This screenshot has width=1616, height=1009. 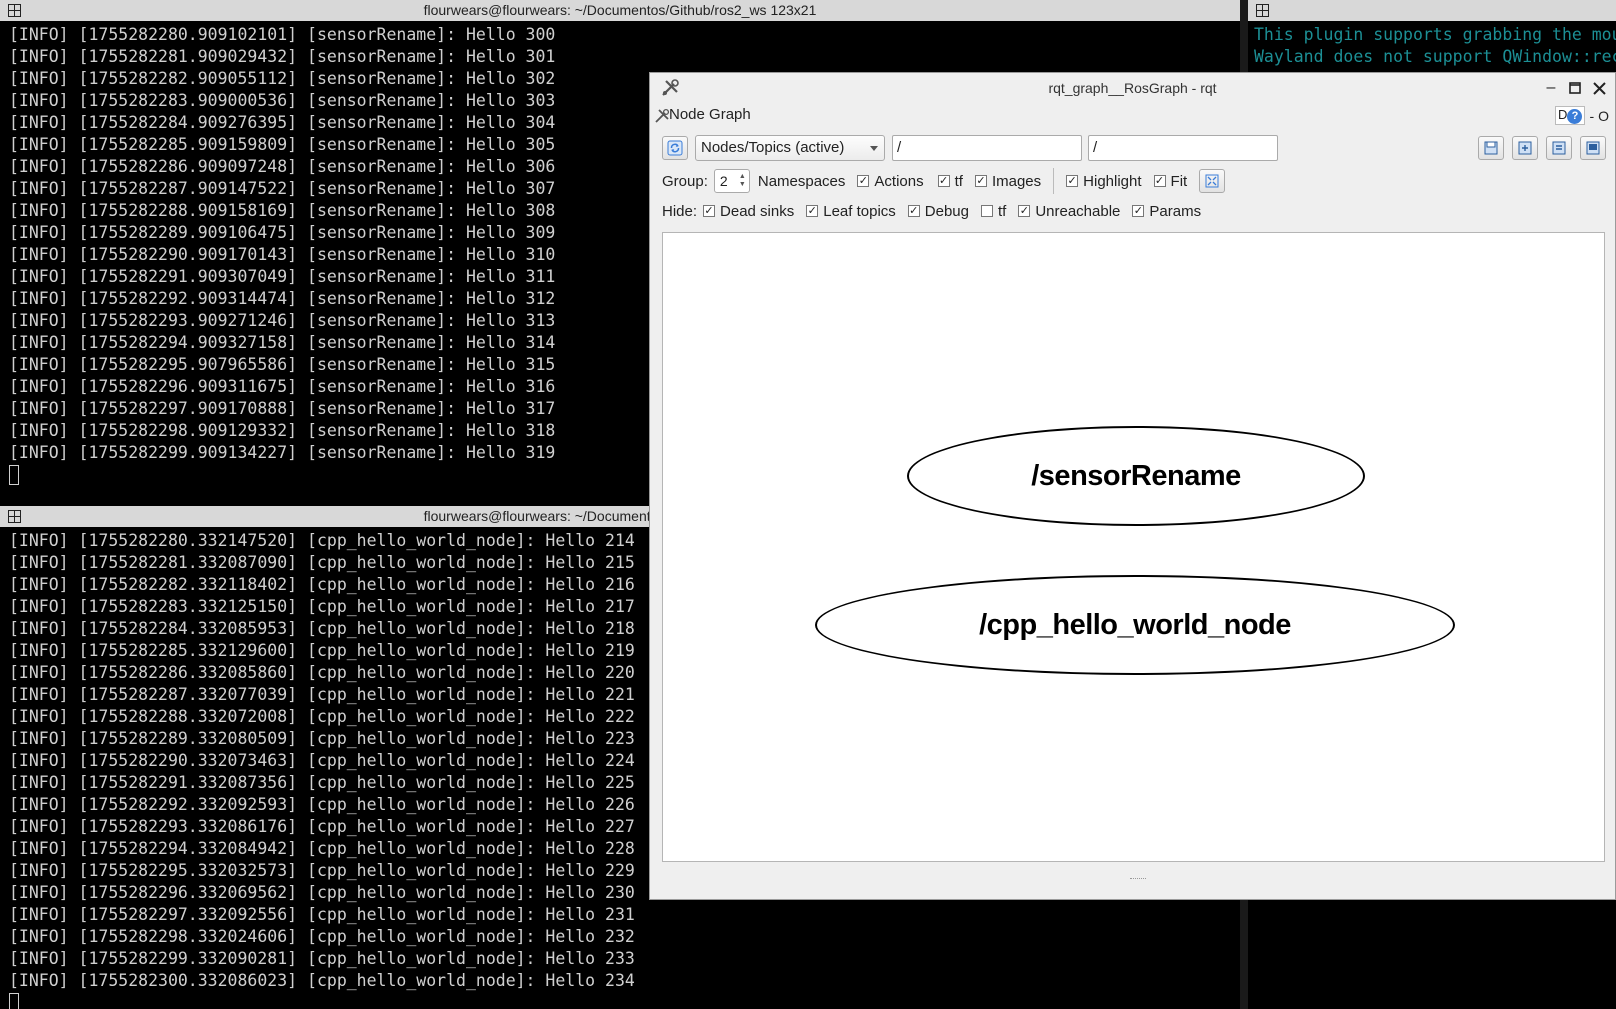 What do you see at coordinates (986, 211) in the screenshot?
I see `hide-tf-checkbox` at bounding box center [986, 211].